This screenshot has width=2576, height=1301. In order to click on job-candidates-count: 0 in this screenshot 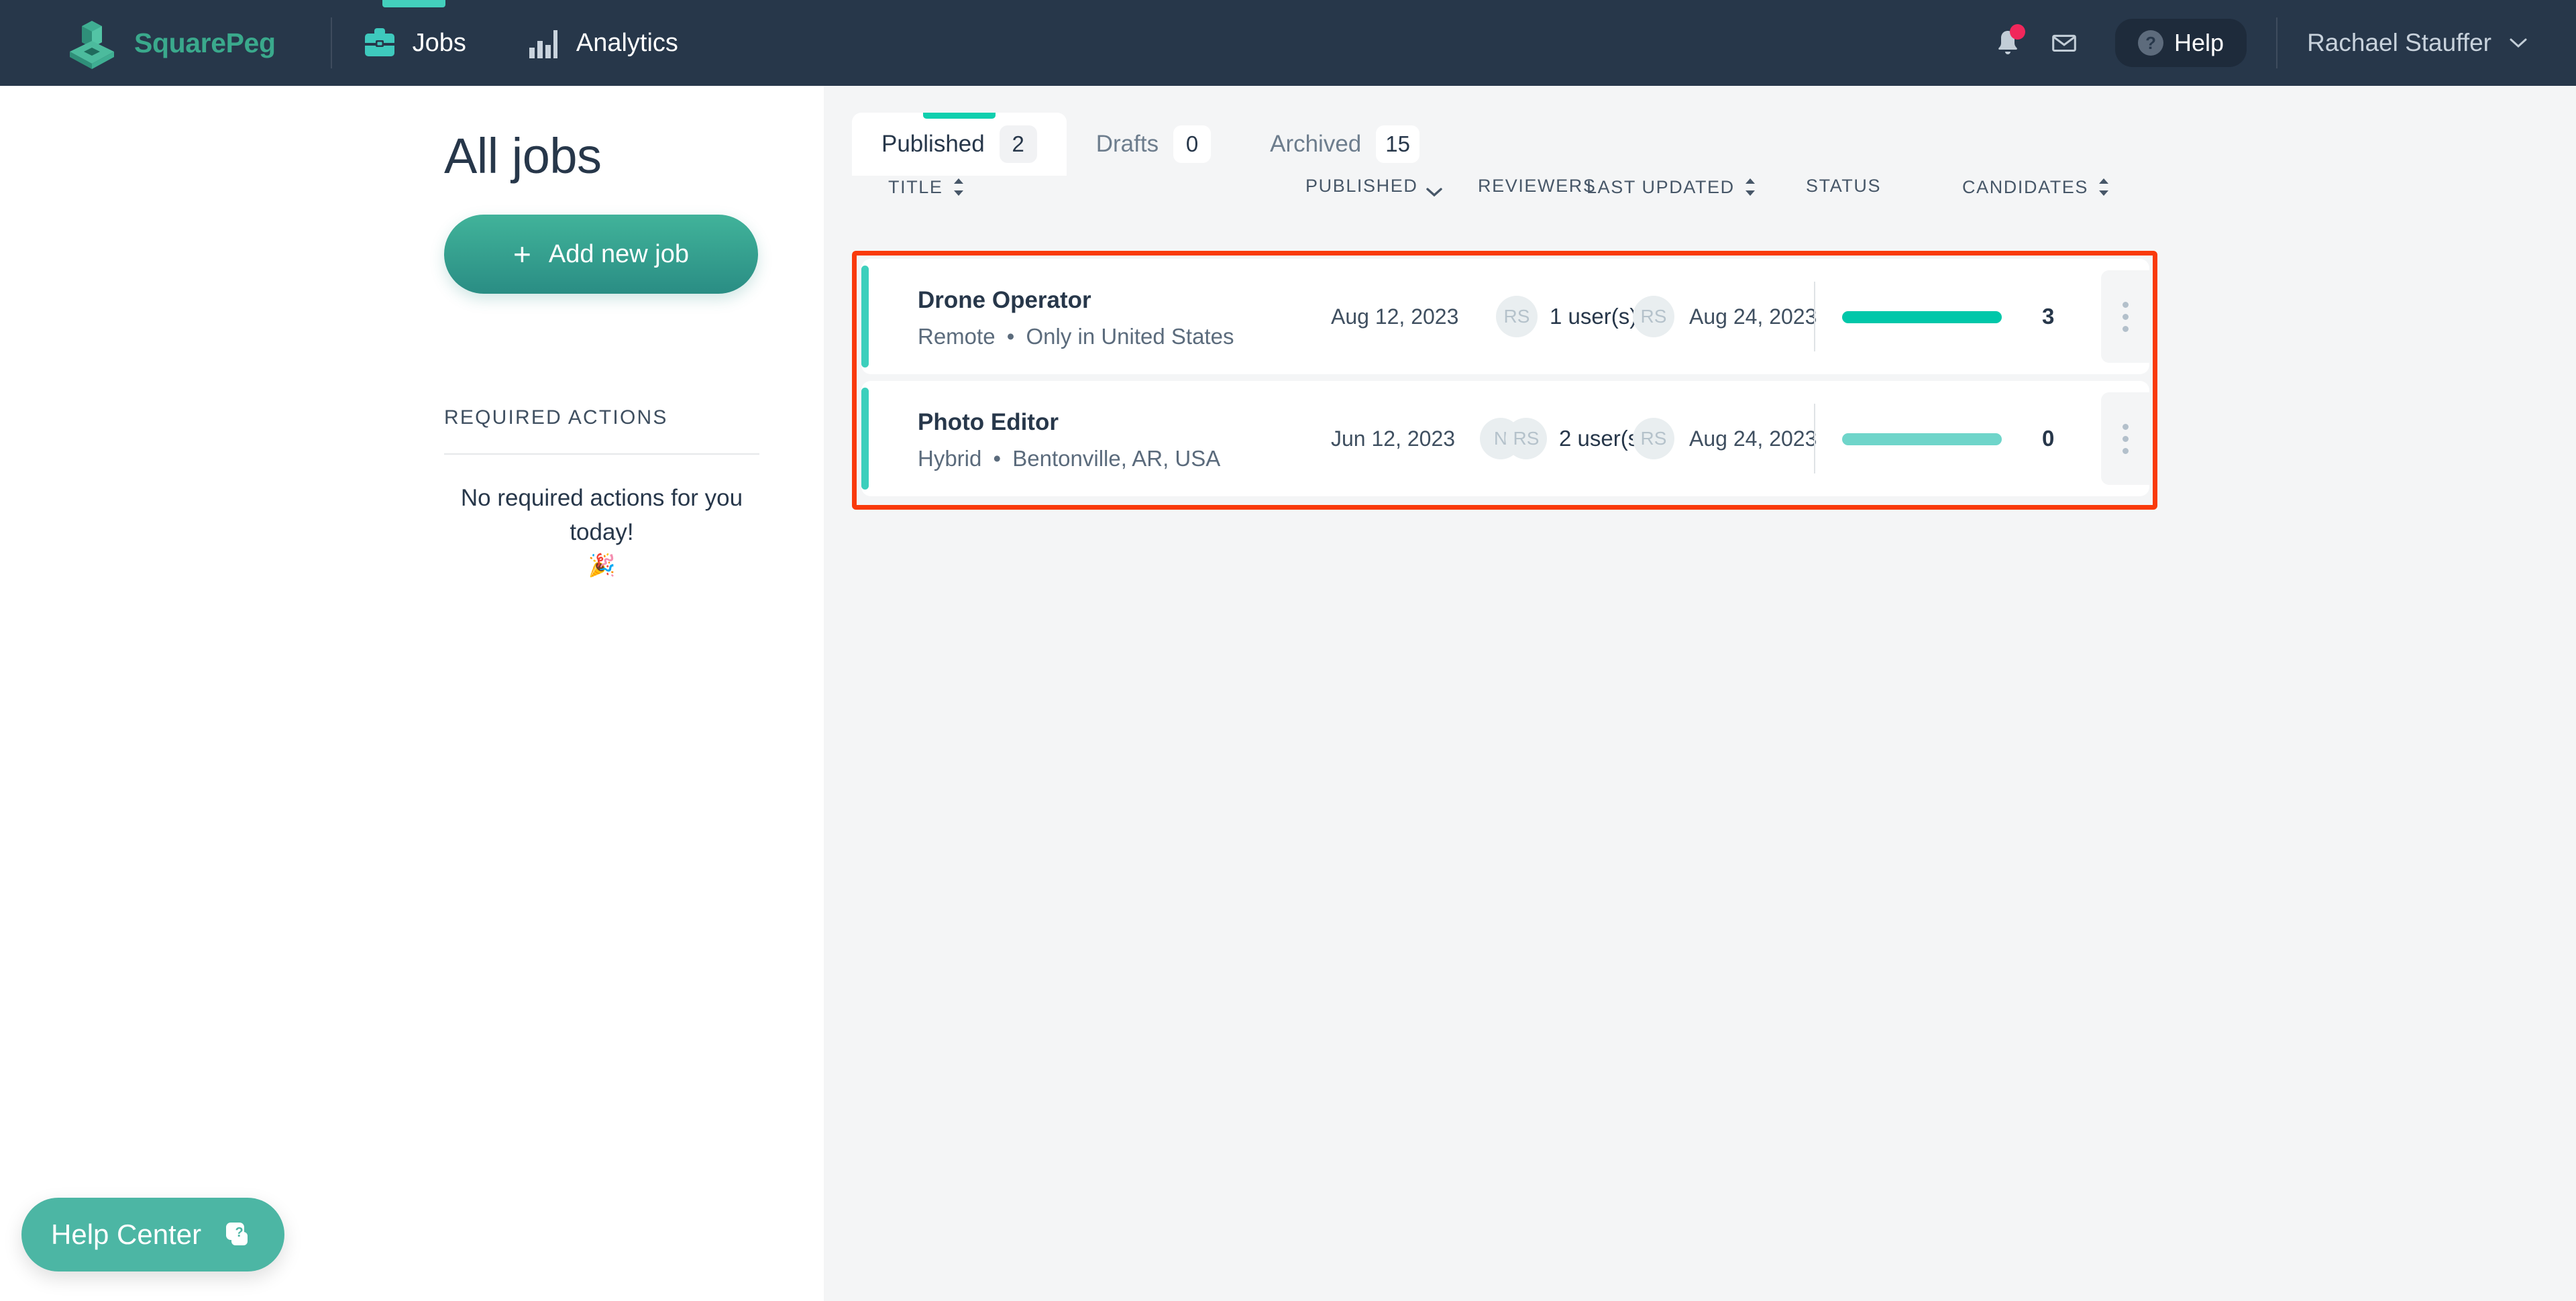, I will do `click(2048, 438)`.